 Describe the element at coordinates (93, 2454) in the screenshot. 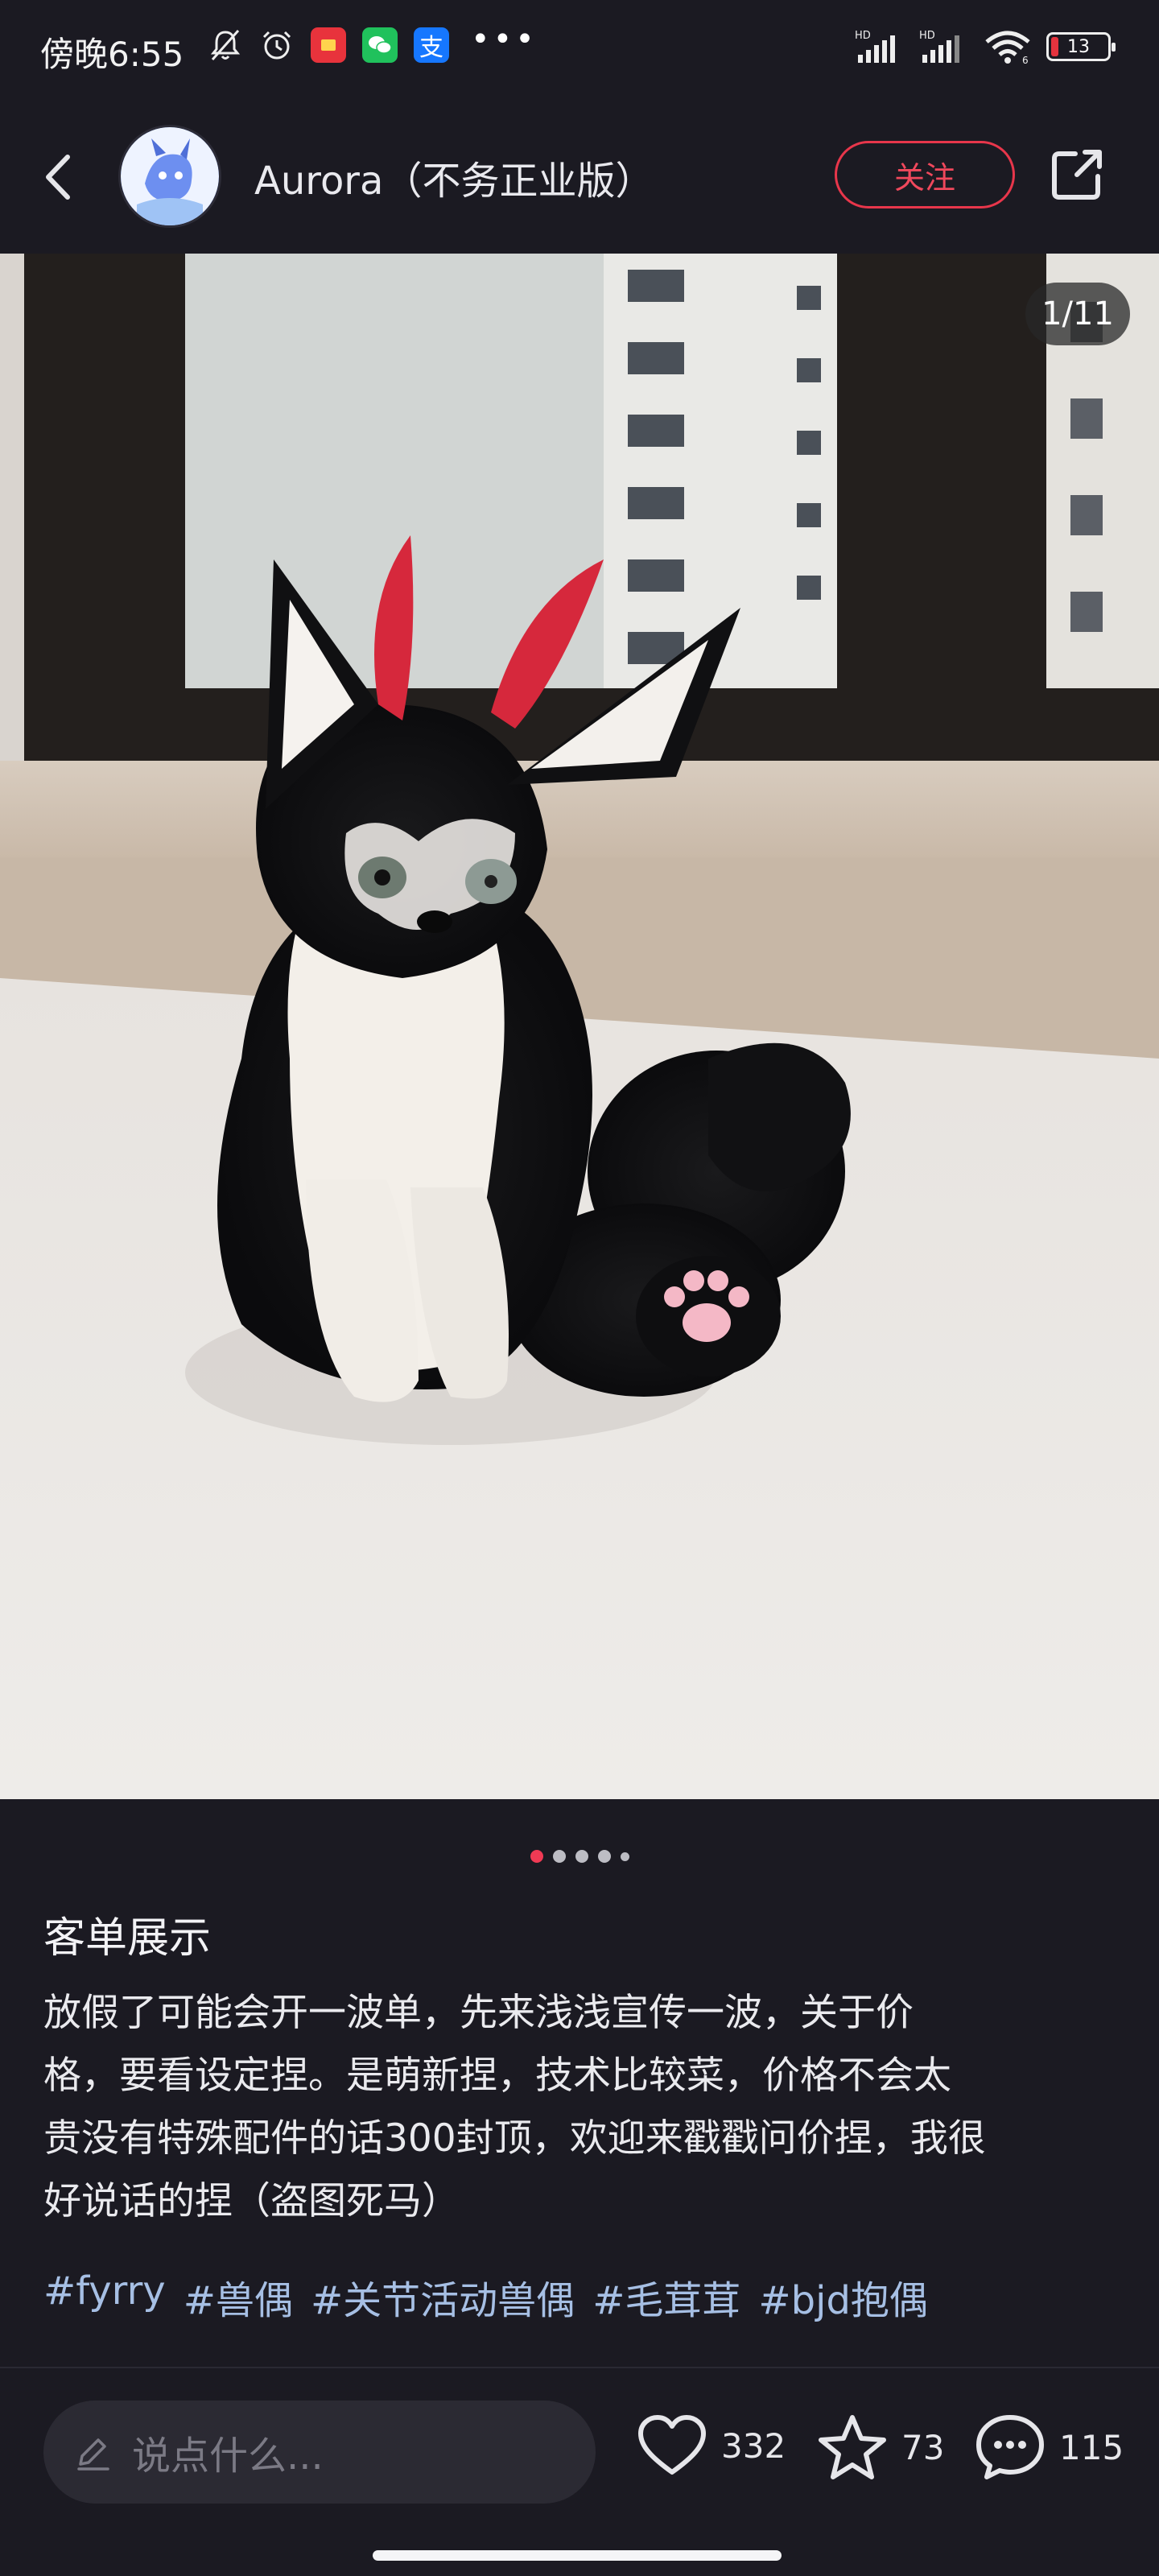

I see `pencil-icon` at that location.